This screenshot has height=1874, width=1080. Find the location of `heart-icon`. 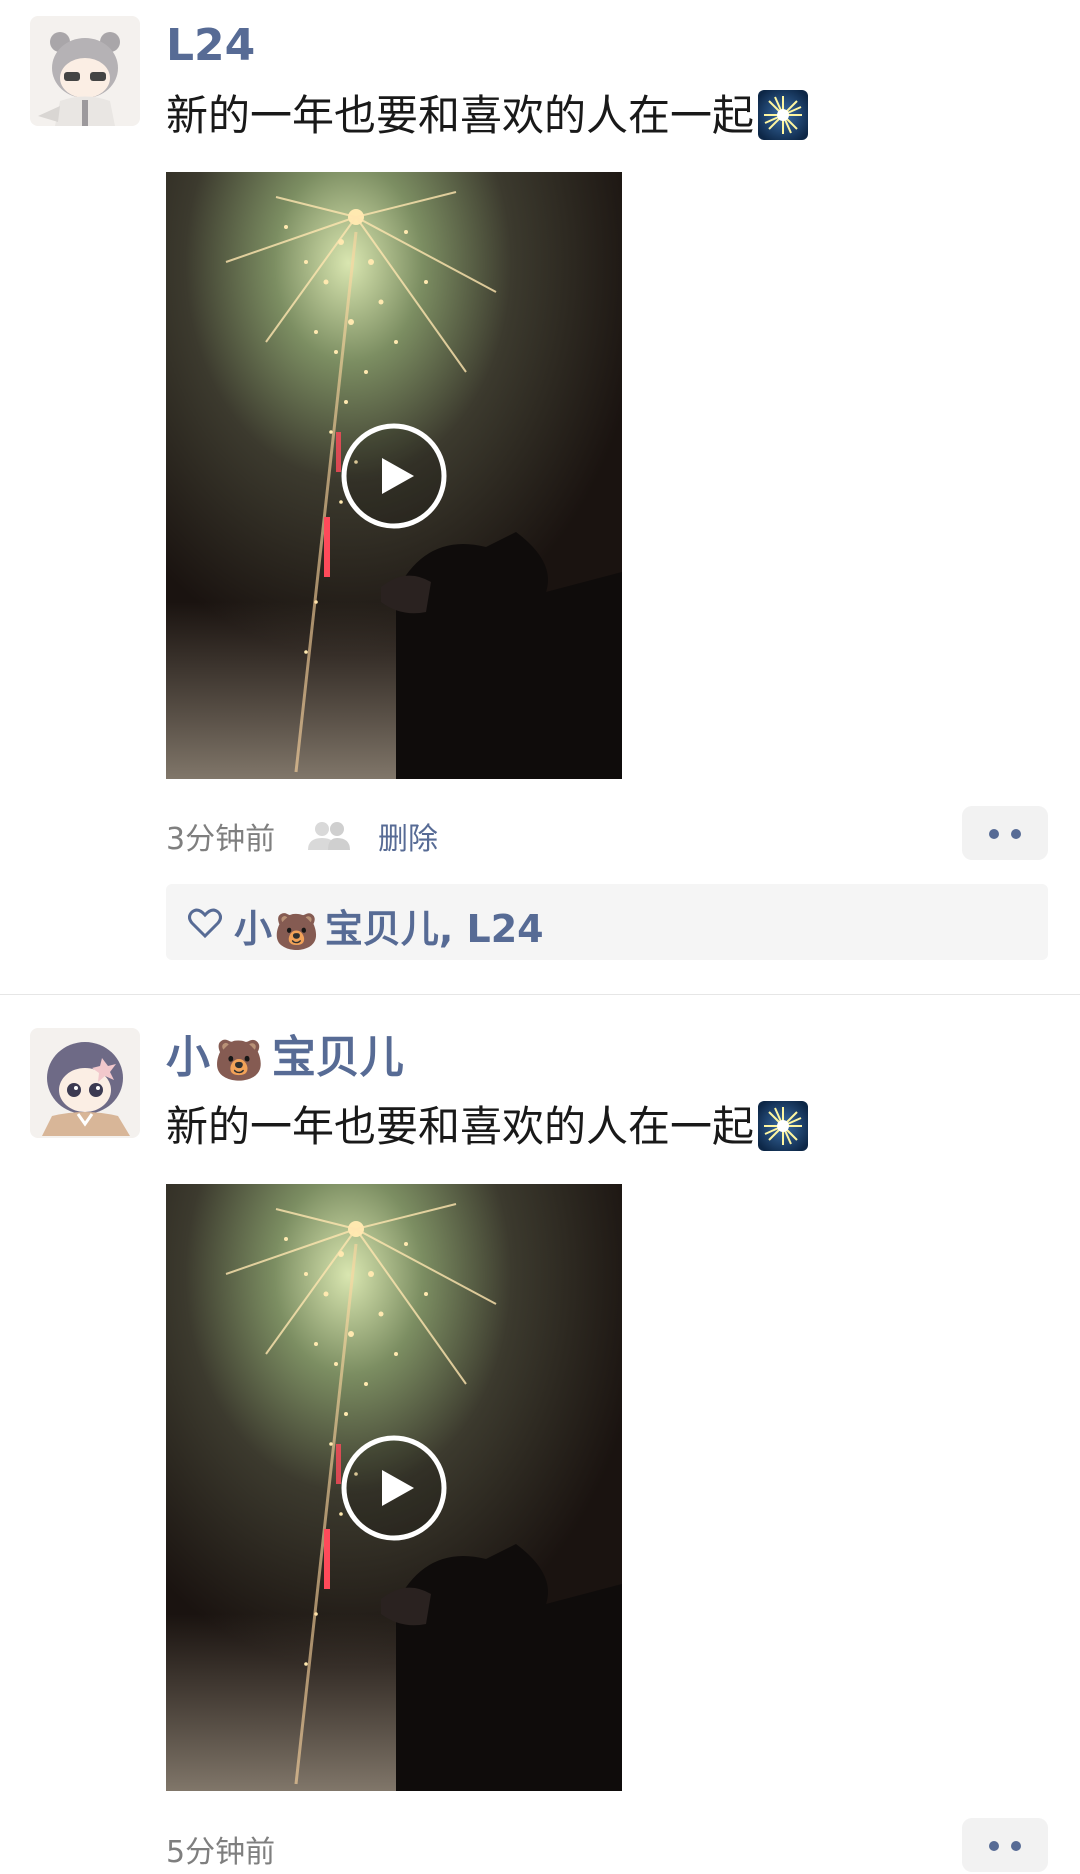

heart-icon is located at coordinates (205, 923).